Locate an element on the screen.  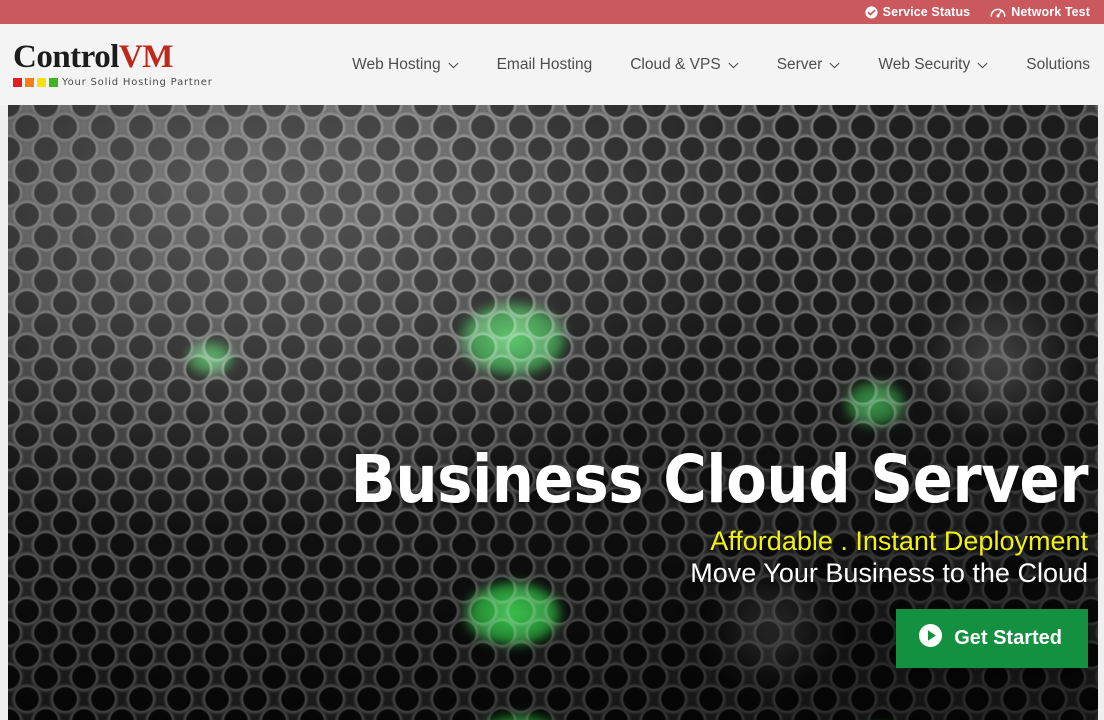
nav-label-cloud-vps: Cloud & VPS is located at coordinates (675, 64).